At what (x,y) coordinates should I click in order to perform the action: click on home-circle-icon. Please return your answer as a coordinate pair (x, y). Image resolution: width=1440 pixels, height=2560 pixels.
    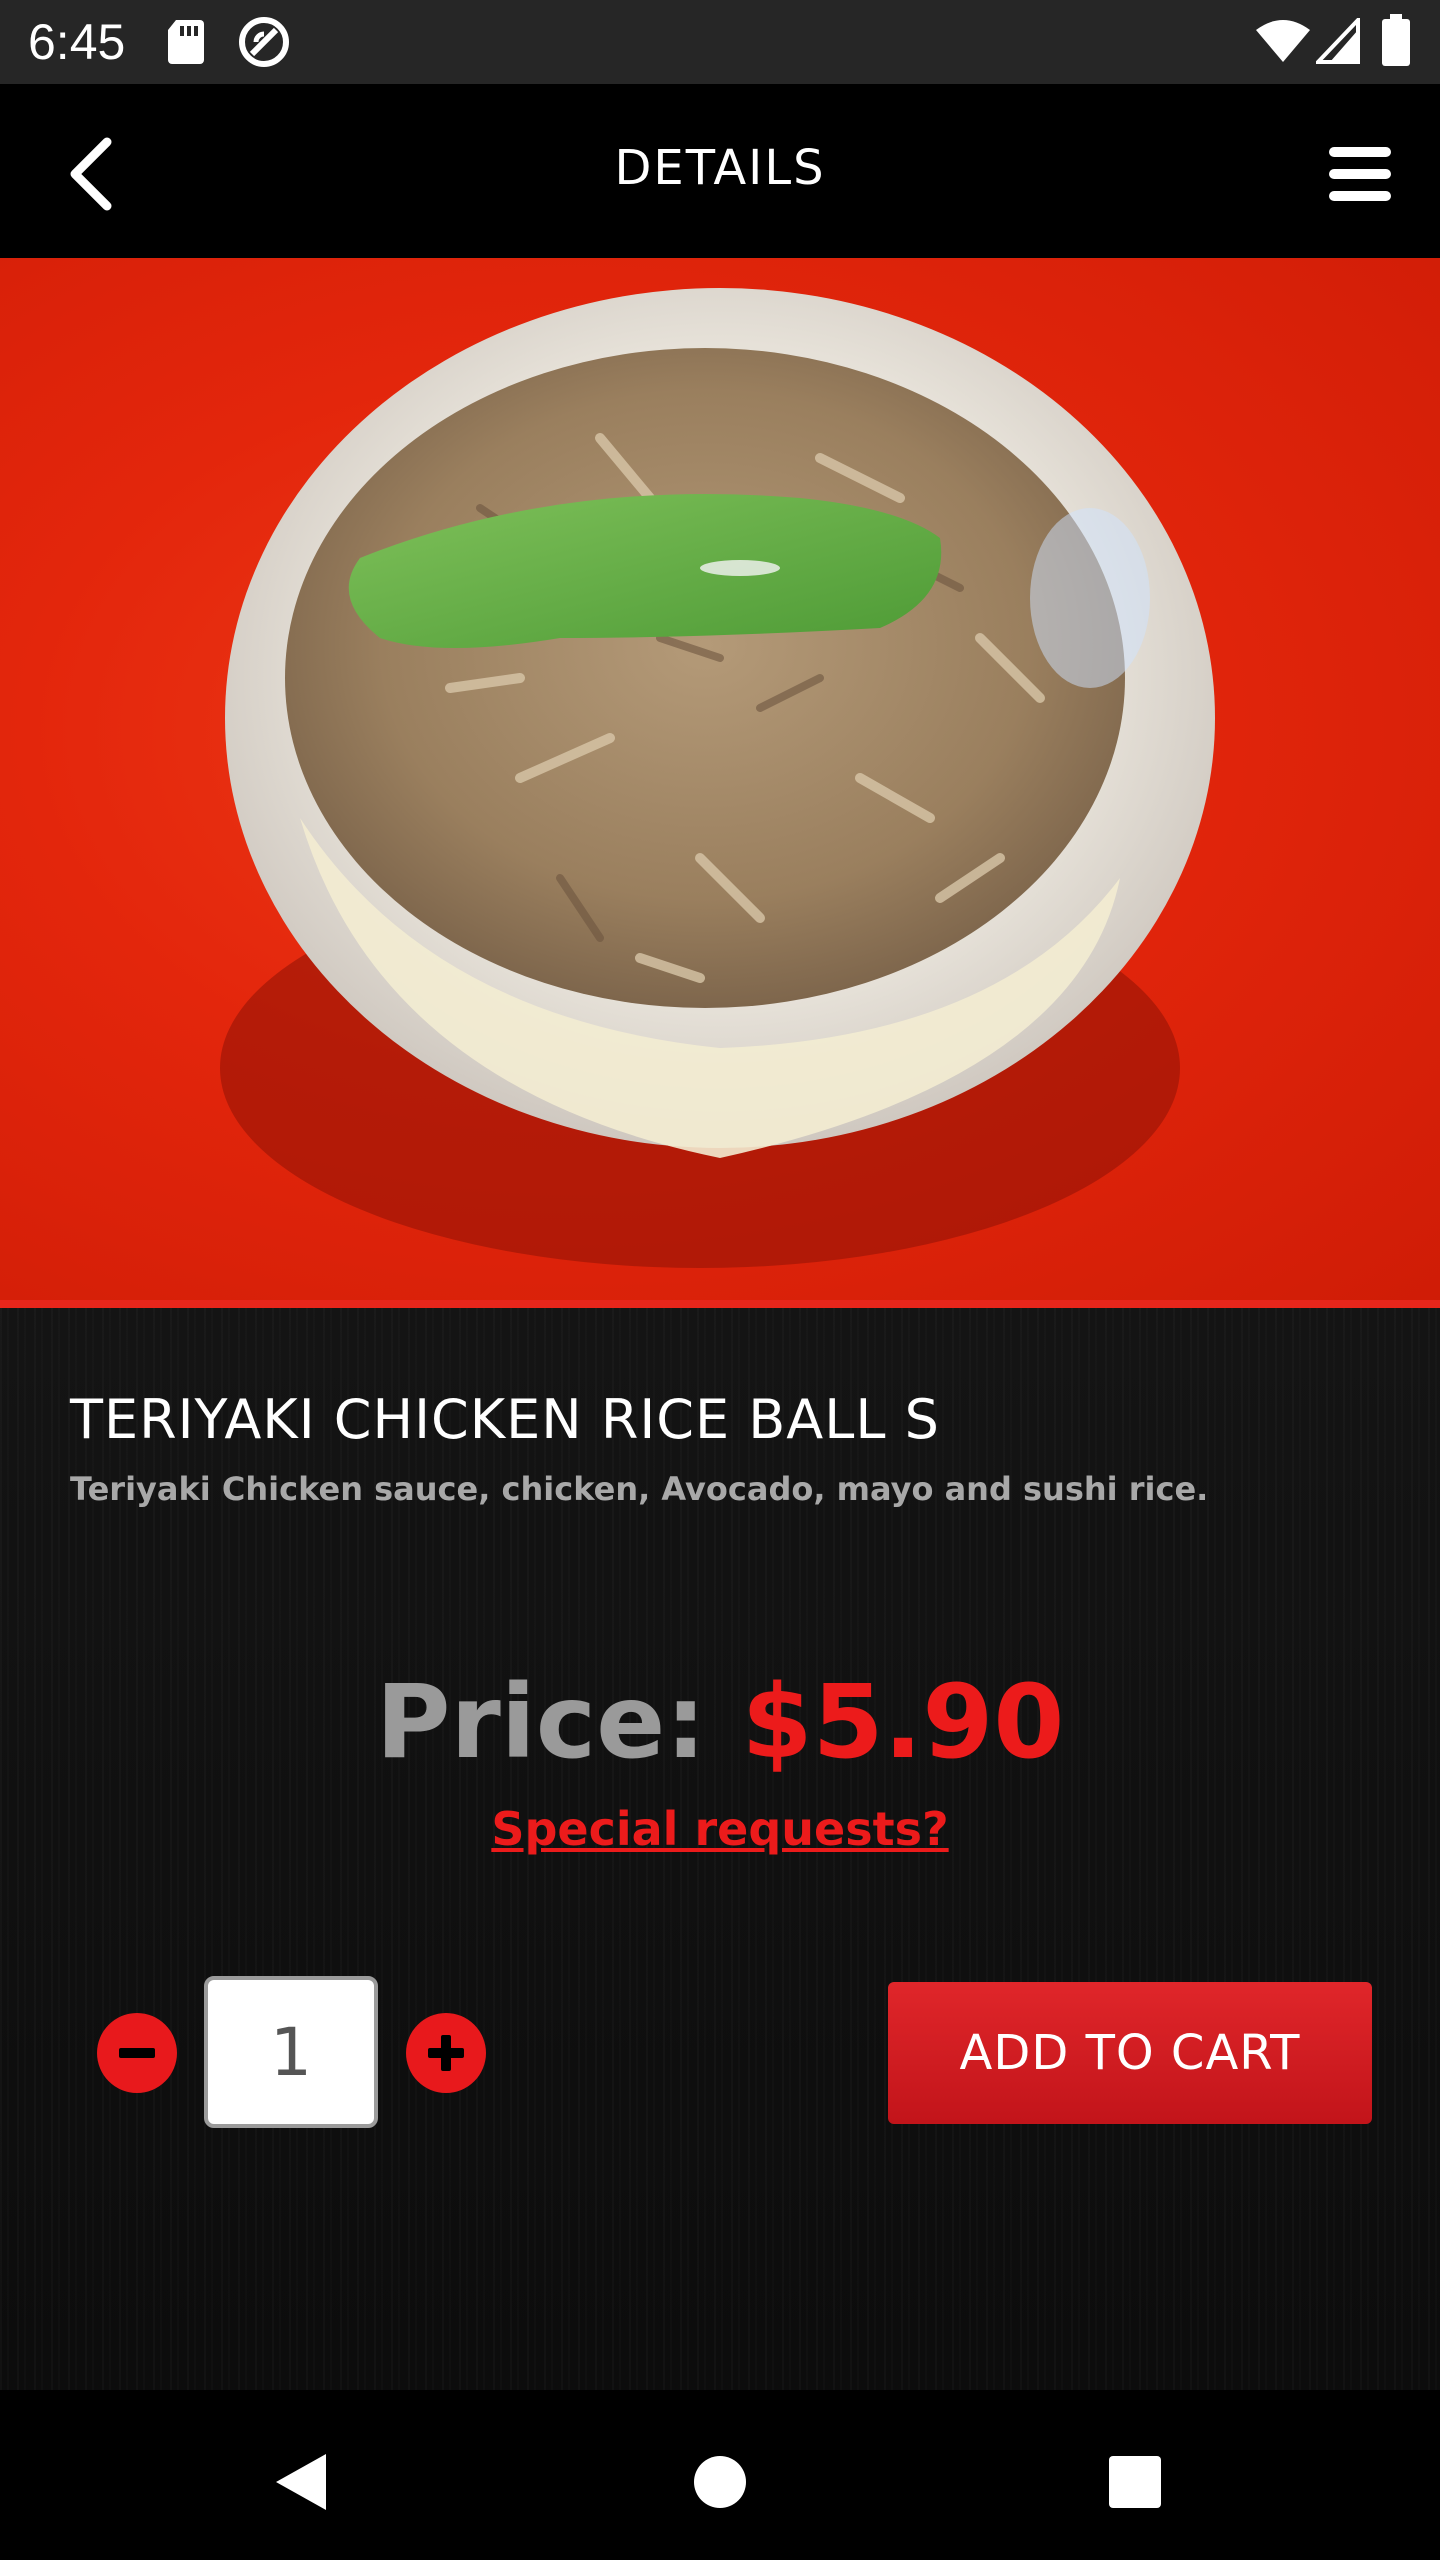
    Looking at the image, I should click on (720, 2482).